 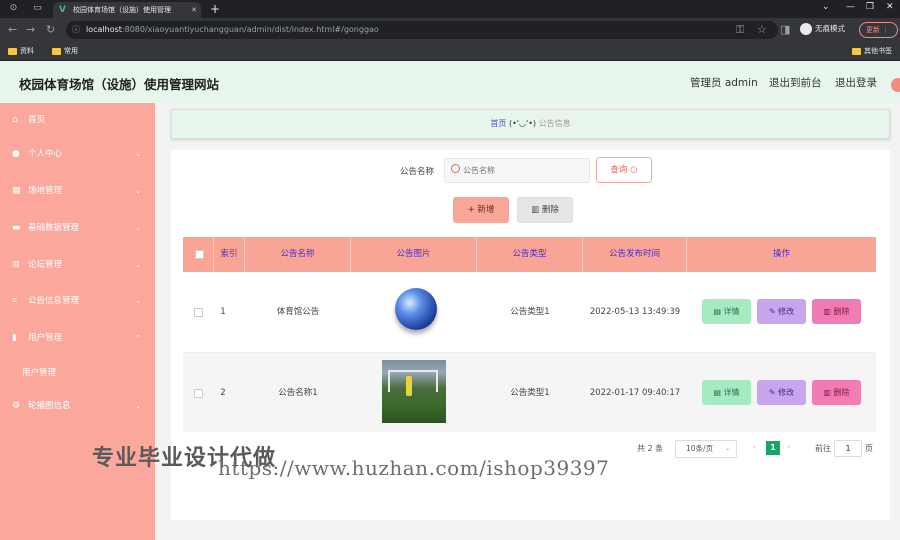 I want to click on tab-title: 校园体育场馆（设施）使用管理, so click(x=122, y=10).